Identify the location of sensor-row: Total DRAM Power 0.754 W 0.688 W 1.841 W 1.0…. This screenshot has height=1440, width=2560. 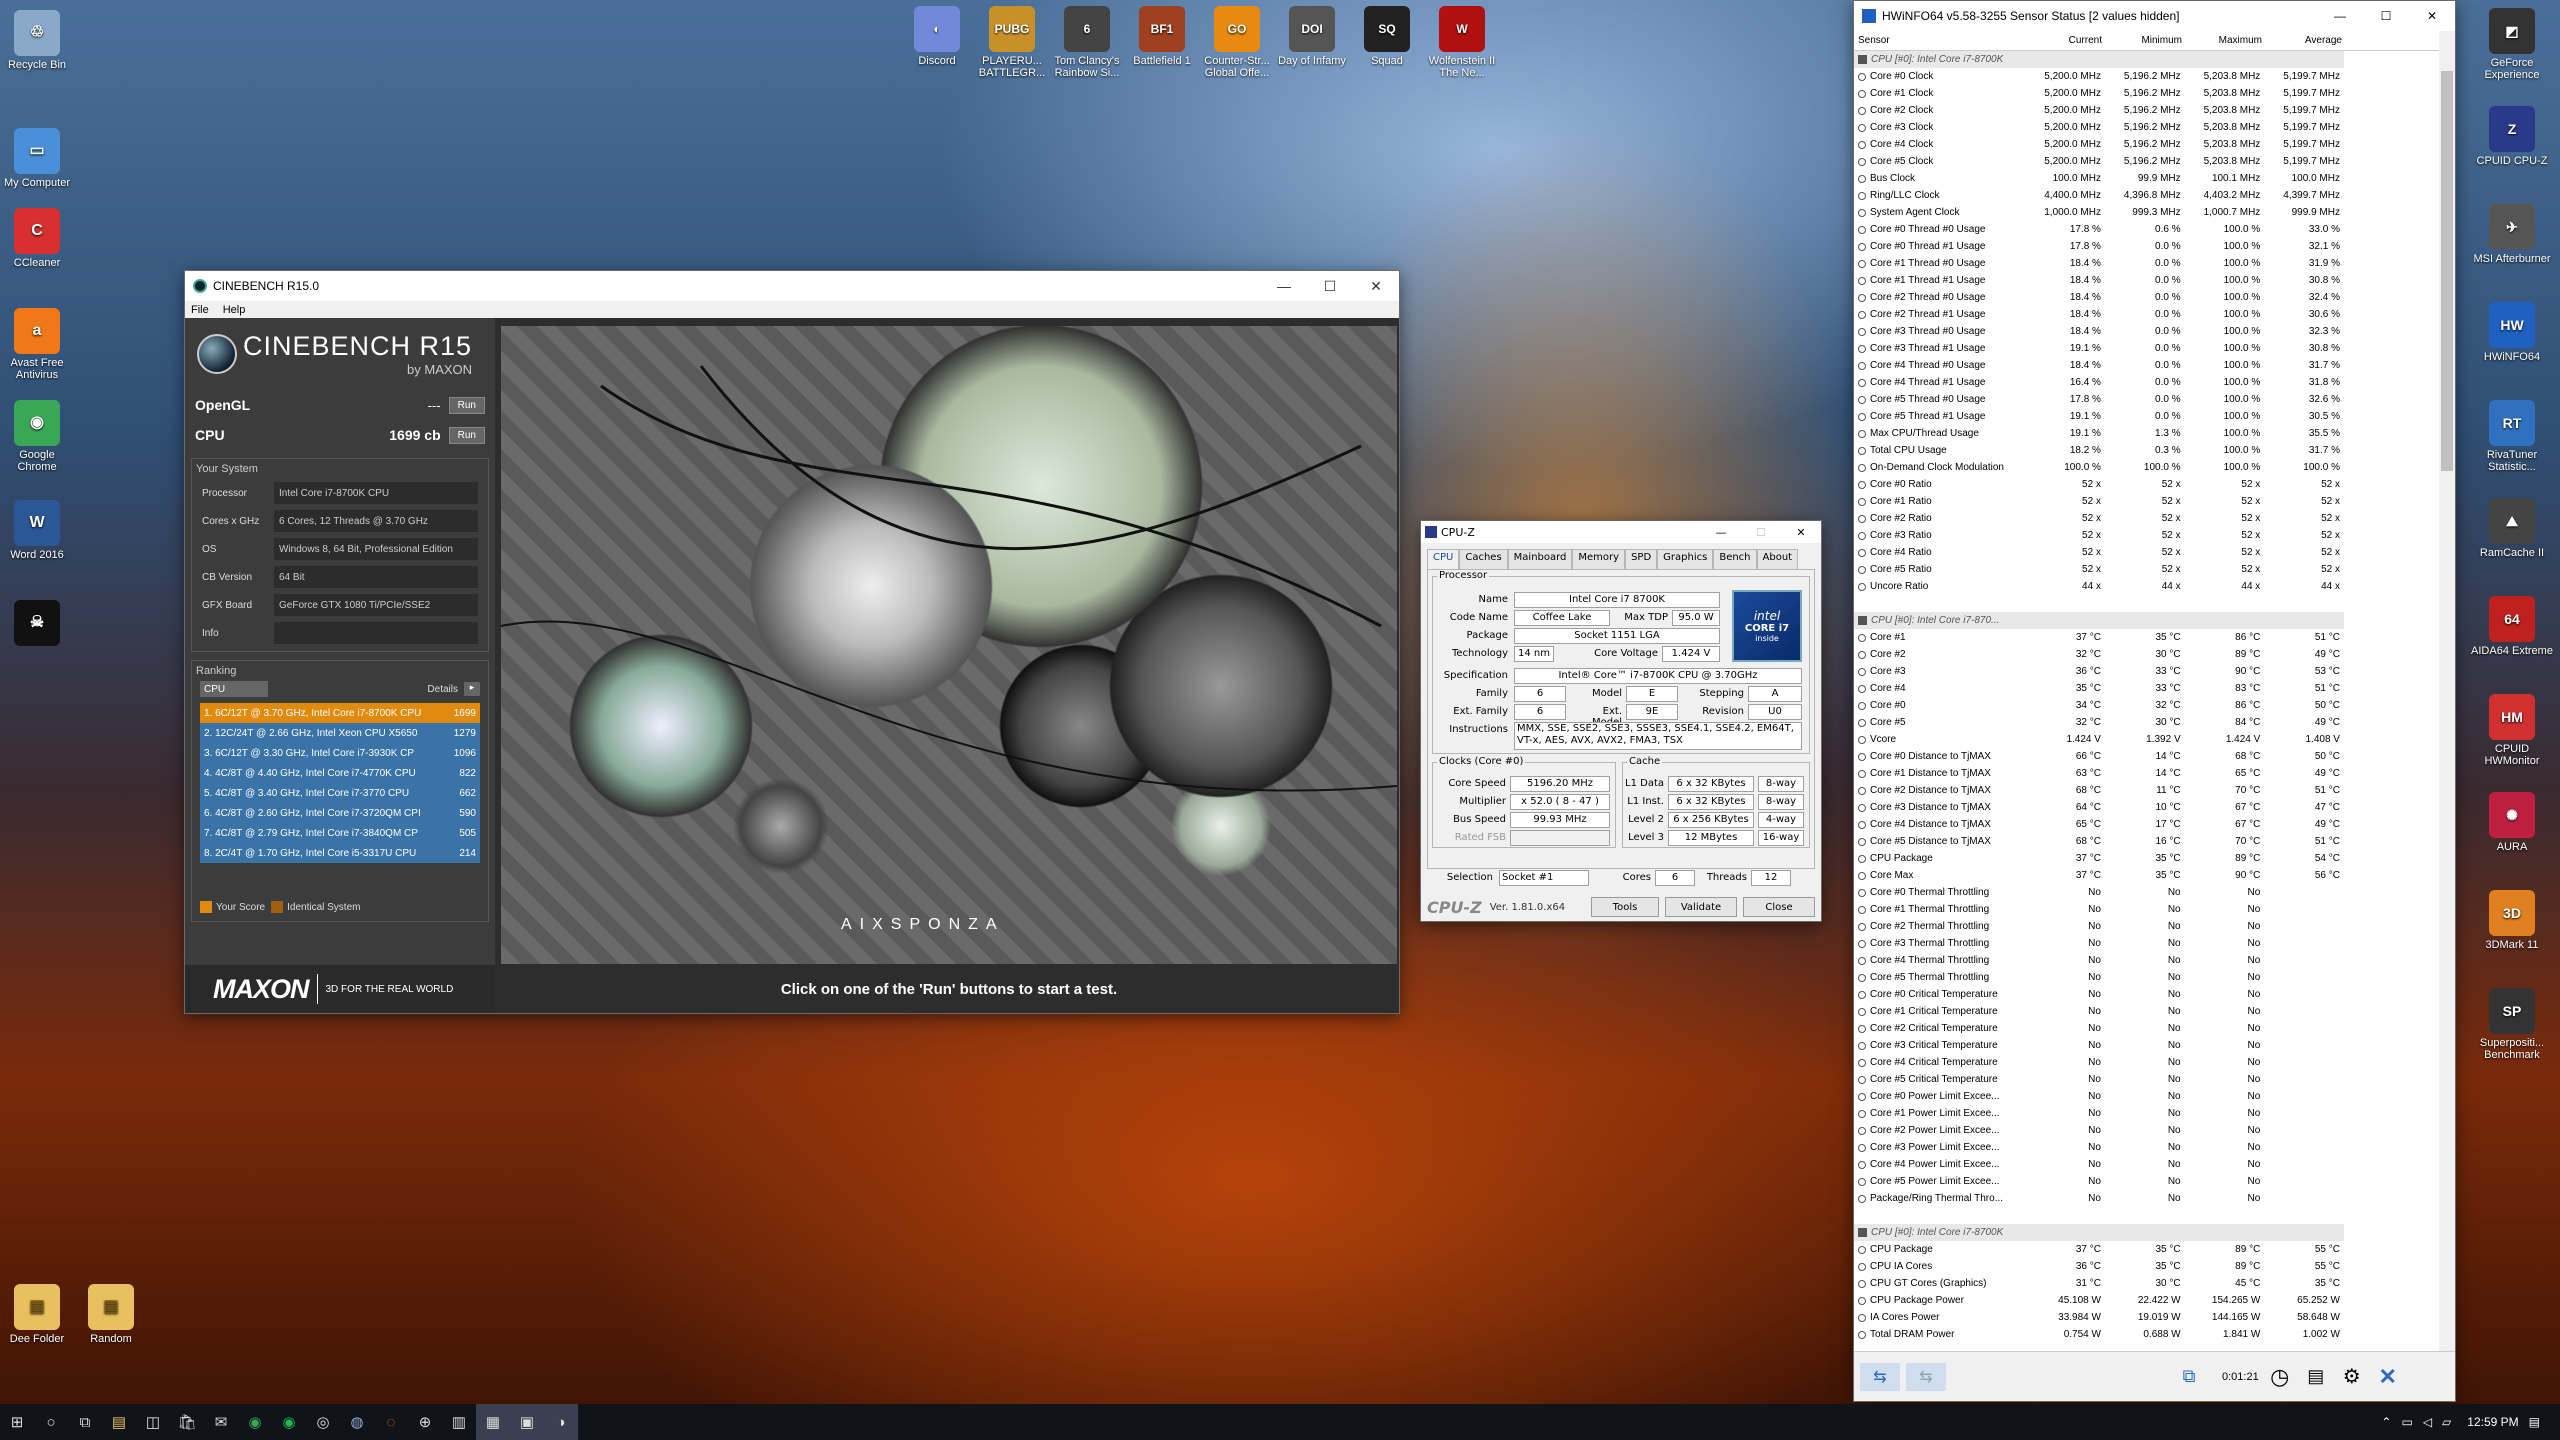
(2099, 1334).